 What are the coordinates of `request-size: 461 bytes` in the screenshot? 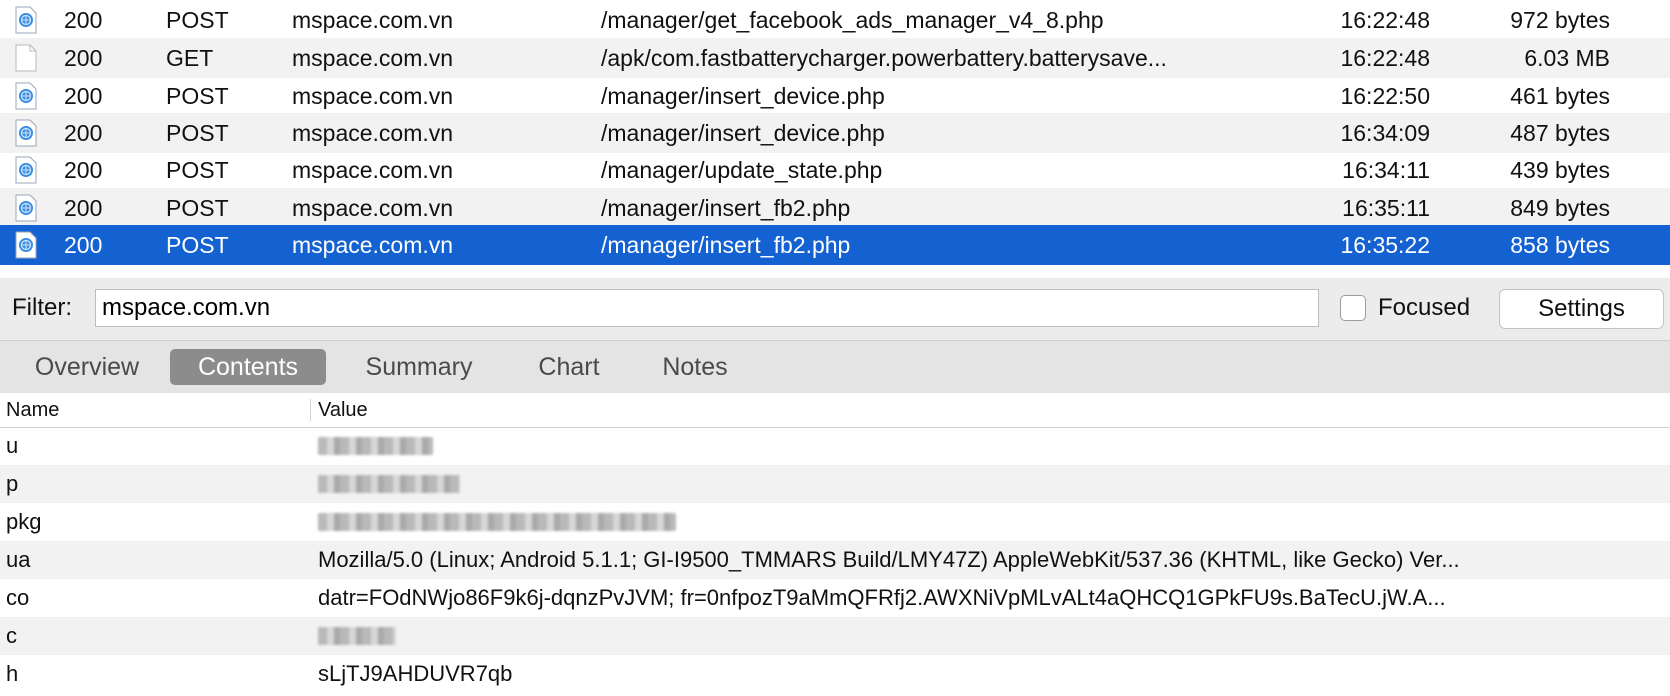 It's located at (1560, 96).